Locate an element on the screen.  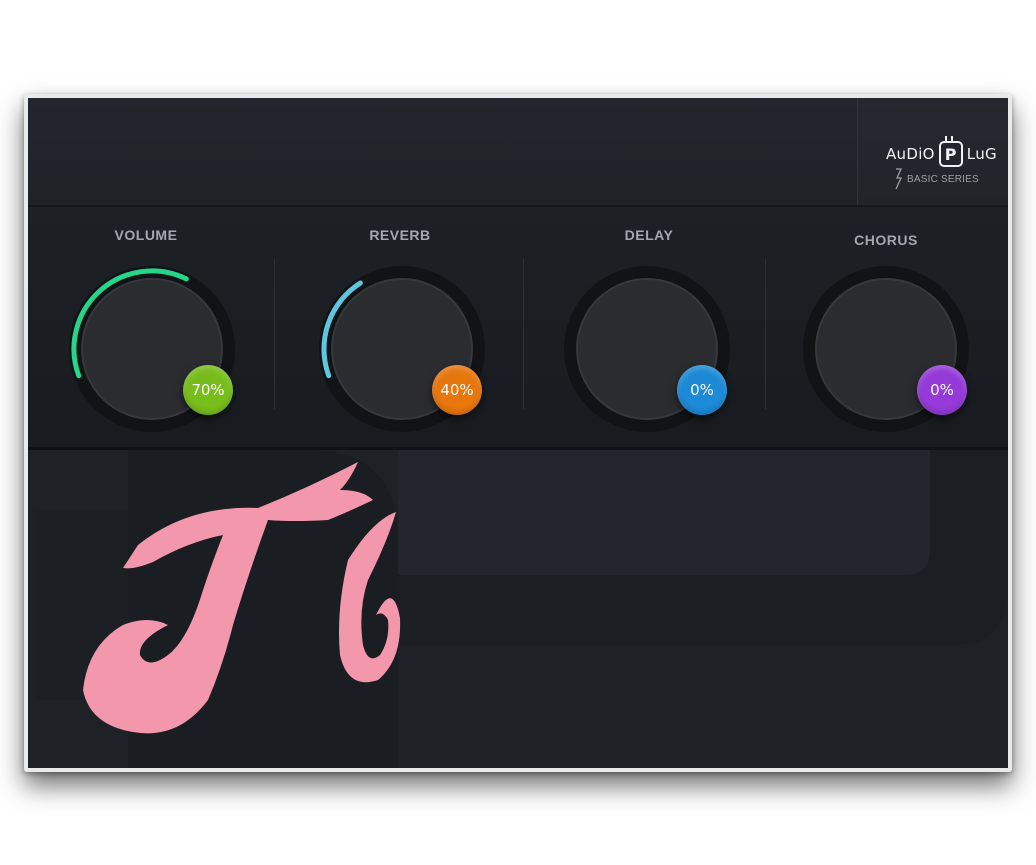
lightning-icon is located at coordinates (899, 179).